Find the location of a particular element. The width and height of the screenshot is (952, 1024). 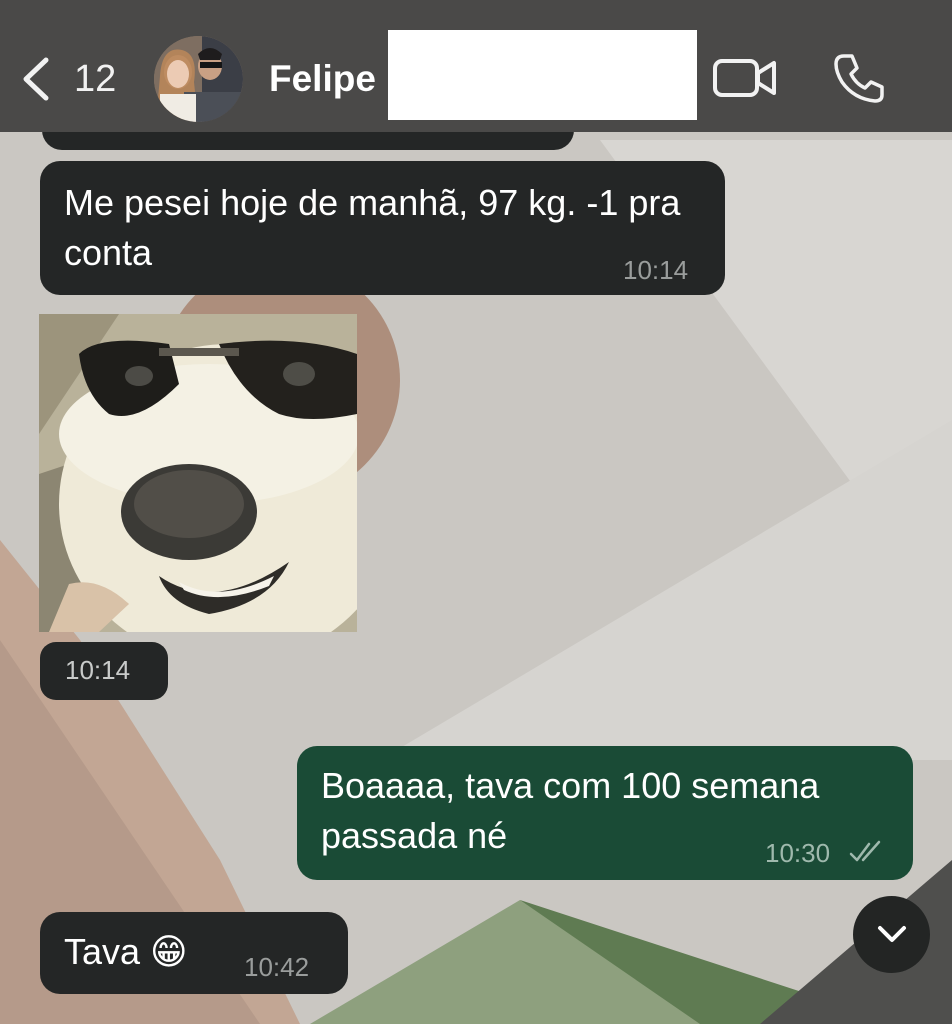

redaction-box is located at coordinates (542, 75).